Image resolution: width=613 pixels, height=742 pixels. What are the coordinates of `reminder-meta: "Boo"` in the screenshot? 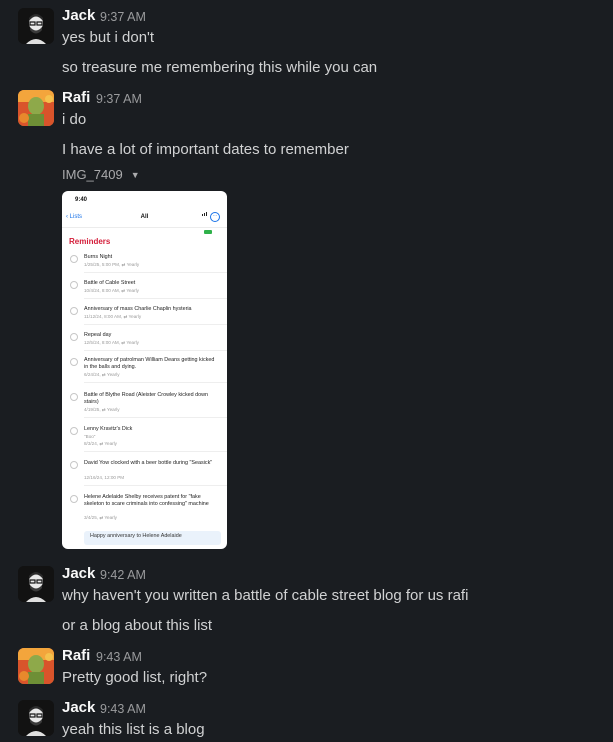 It's located at (90, 436).